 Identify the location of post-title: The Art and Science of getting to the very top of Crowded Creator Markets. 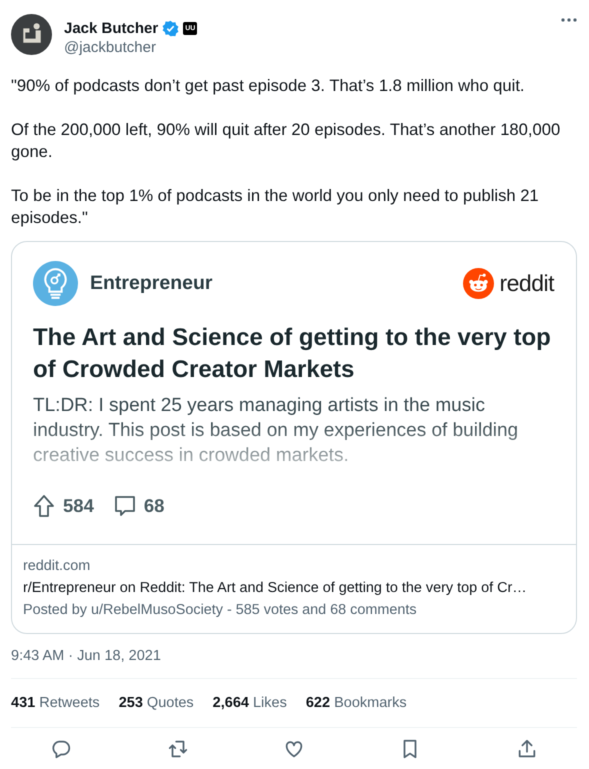
(292, 354).